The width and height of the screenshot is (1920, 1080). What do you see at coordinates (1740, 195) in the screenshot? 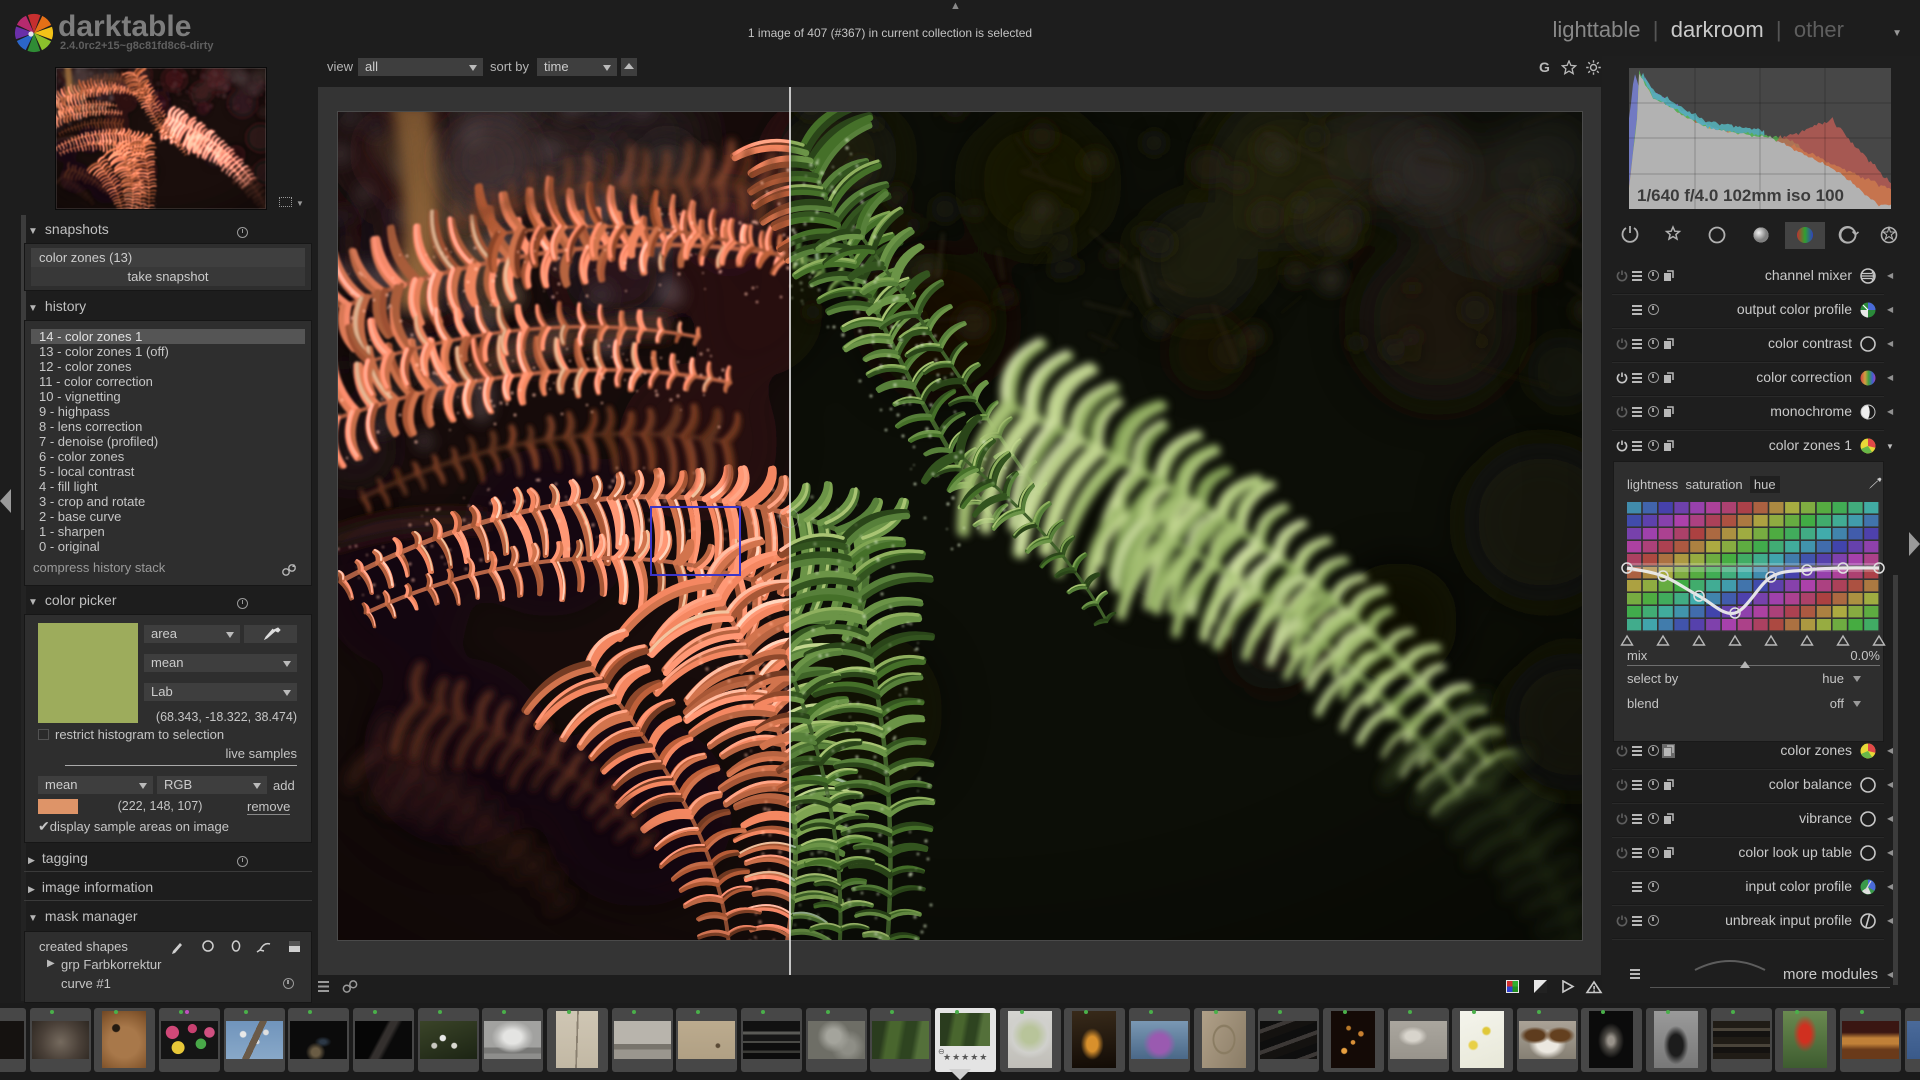
I see `svg-text: 1/640 f/4.0 102mm iso 100` at bounding box center [1740, 195].